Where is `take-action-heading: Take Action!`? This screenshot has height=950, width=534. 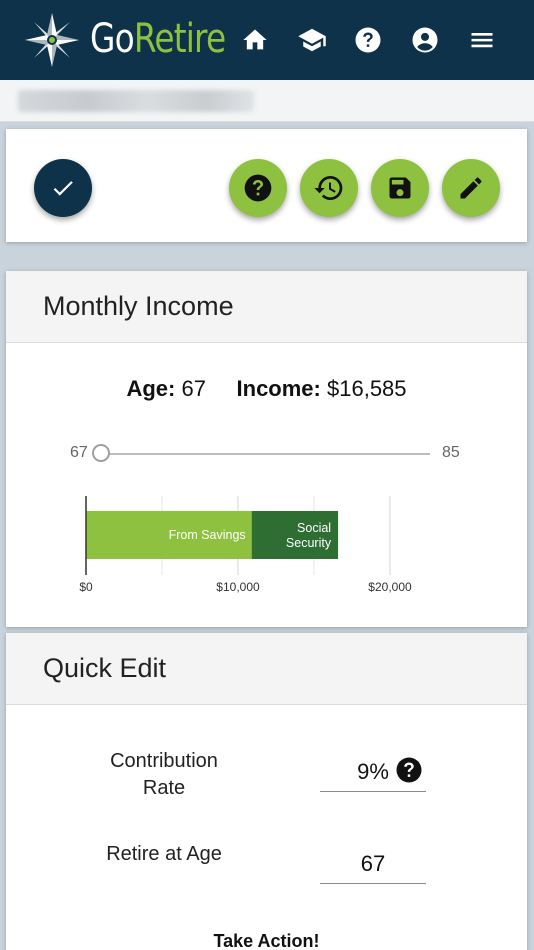
take-action-heading: Take Action! is located at coordinates (266, 940).